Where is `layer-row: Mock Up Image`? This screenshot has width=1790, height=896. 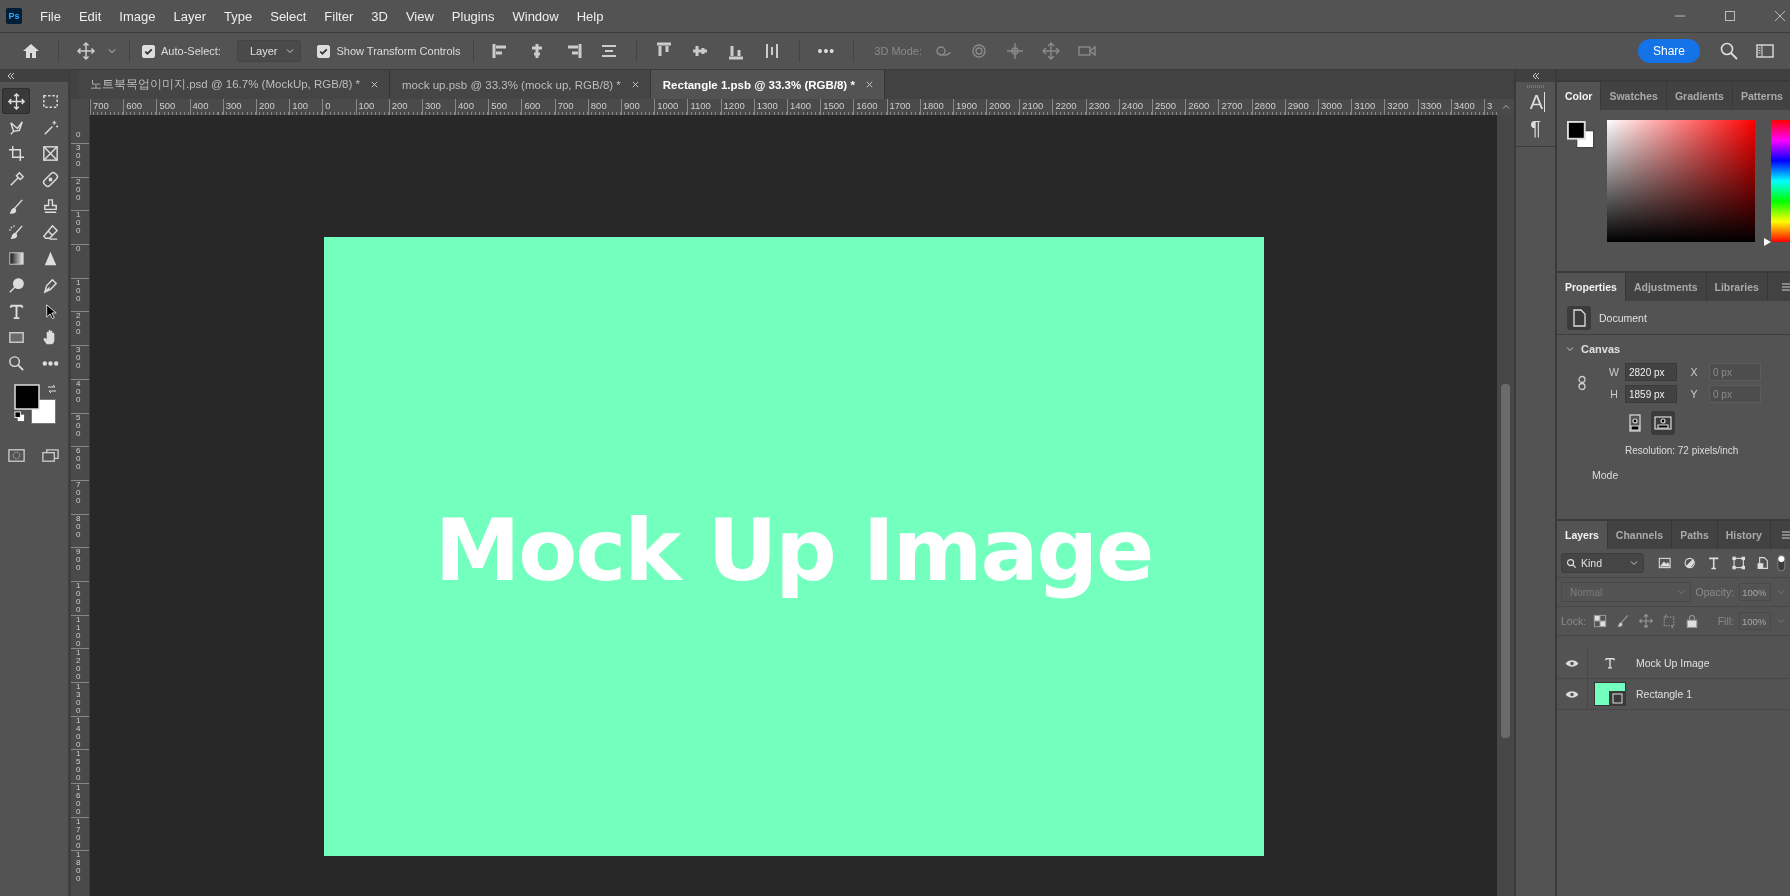 layer-row: Mock Up Image is located at coordinates (1673, 663).